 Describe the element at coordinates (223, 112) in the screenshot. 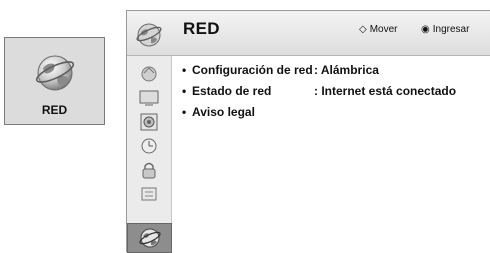

I see `menu-item-label: Aviso legal` at that location.